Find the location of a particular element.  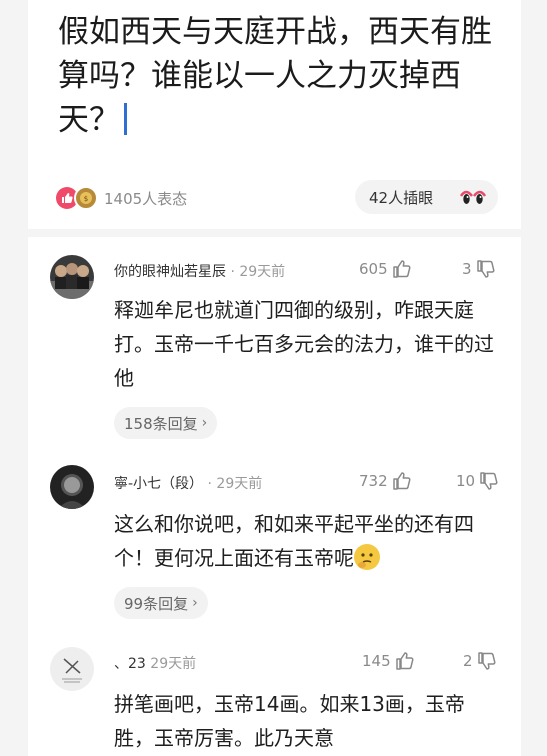

view-replies-label: 158条回复 is located at coordinates (161, 423).